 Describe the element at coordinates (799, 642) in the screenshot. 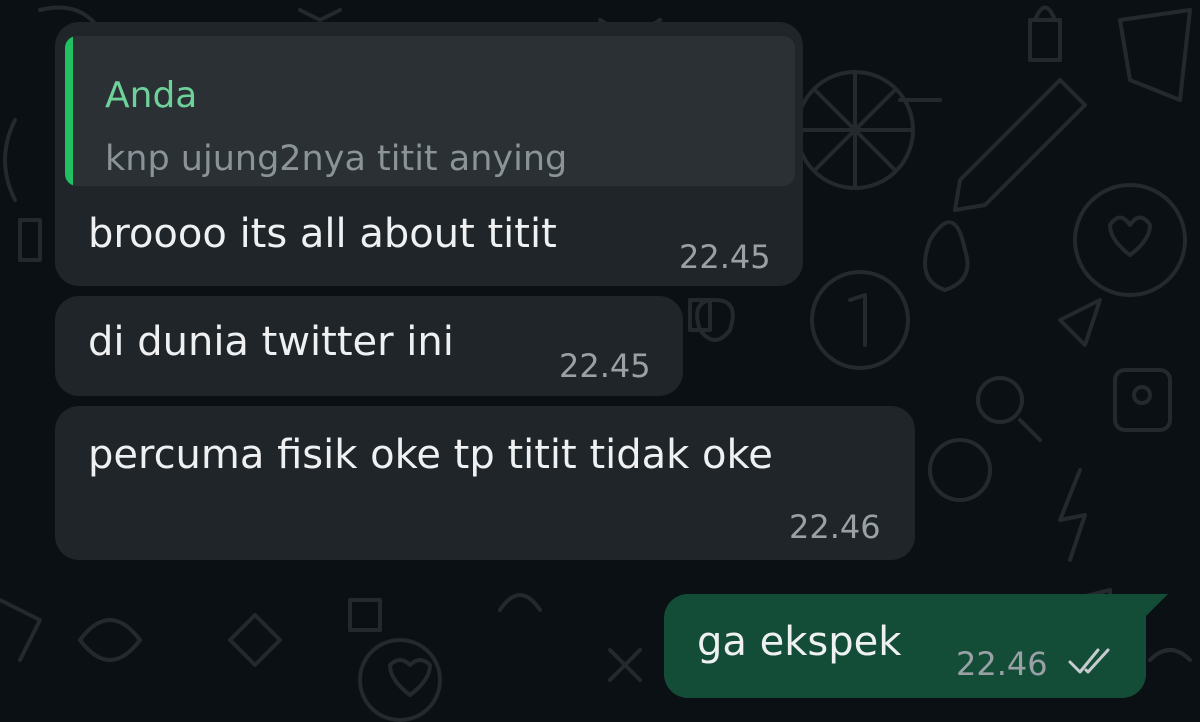

I see `message-text: ga ekspek` at that location.